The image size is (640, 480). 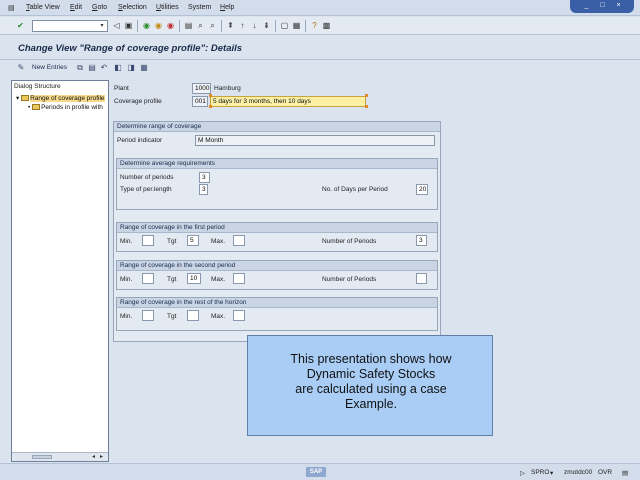 I want to click on first-number-of-periods-label: Number of Periods, so click(x=349, y=241).